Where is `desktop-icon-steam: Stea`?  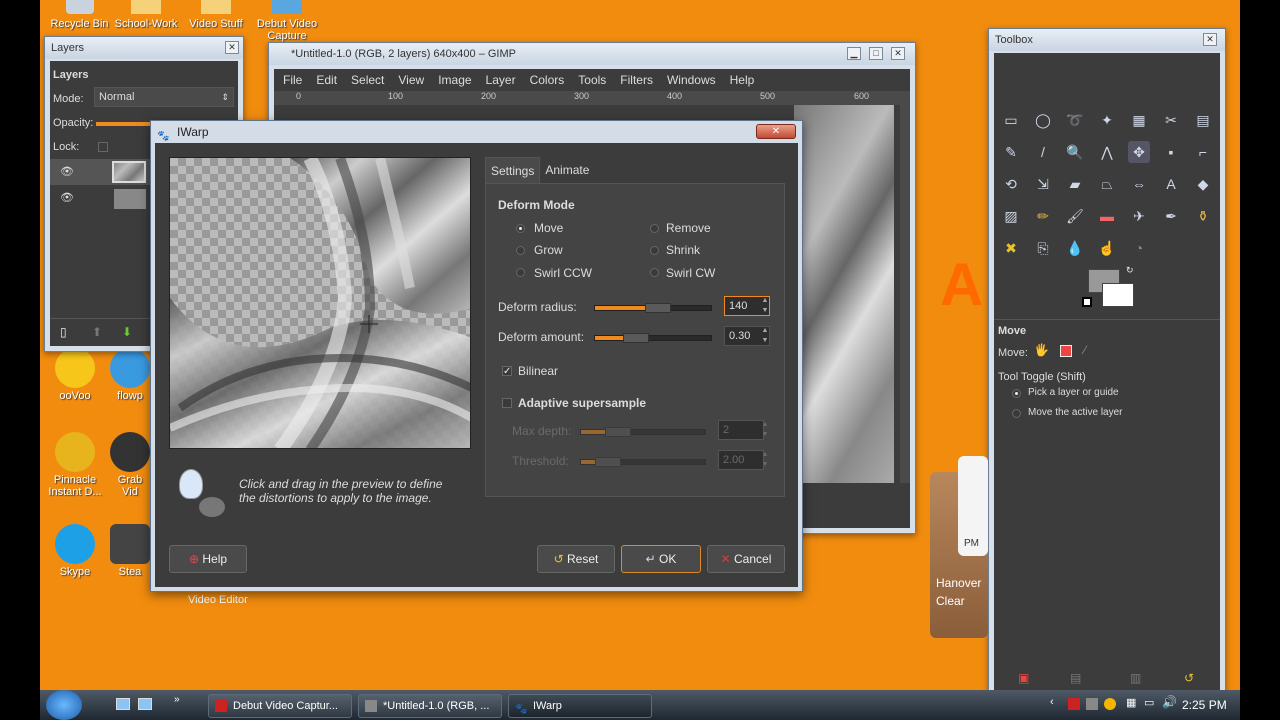 desktop-icon-steam: Stea is located at coordinates (130, 551).